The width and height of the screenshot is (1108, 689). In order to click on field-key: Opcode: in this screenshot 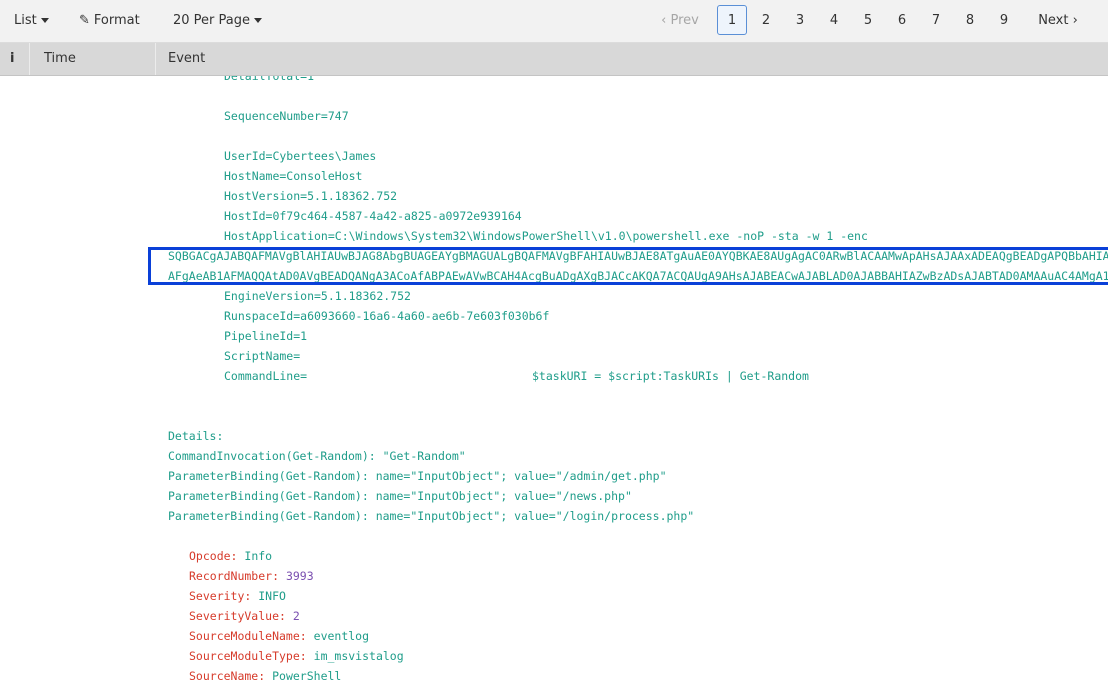, I will do `click(213, 556)`.